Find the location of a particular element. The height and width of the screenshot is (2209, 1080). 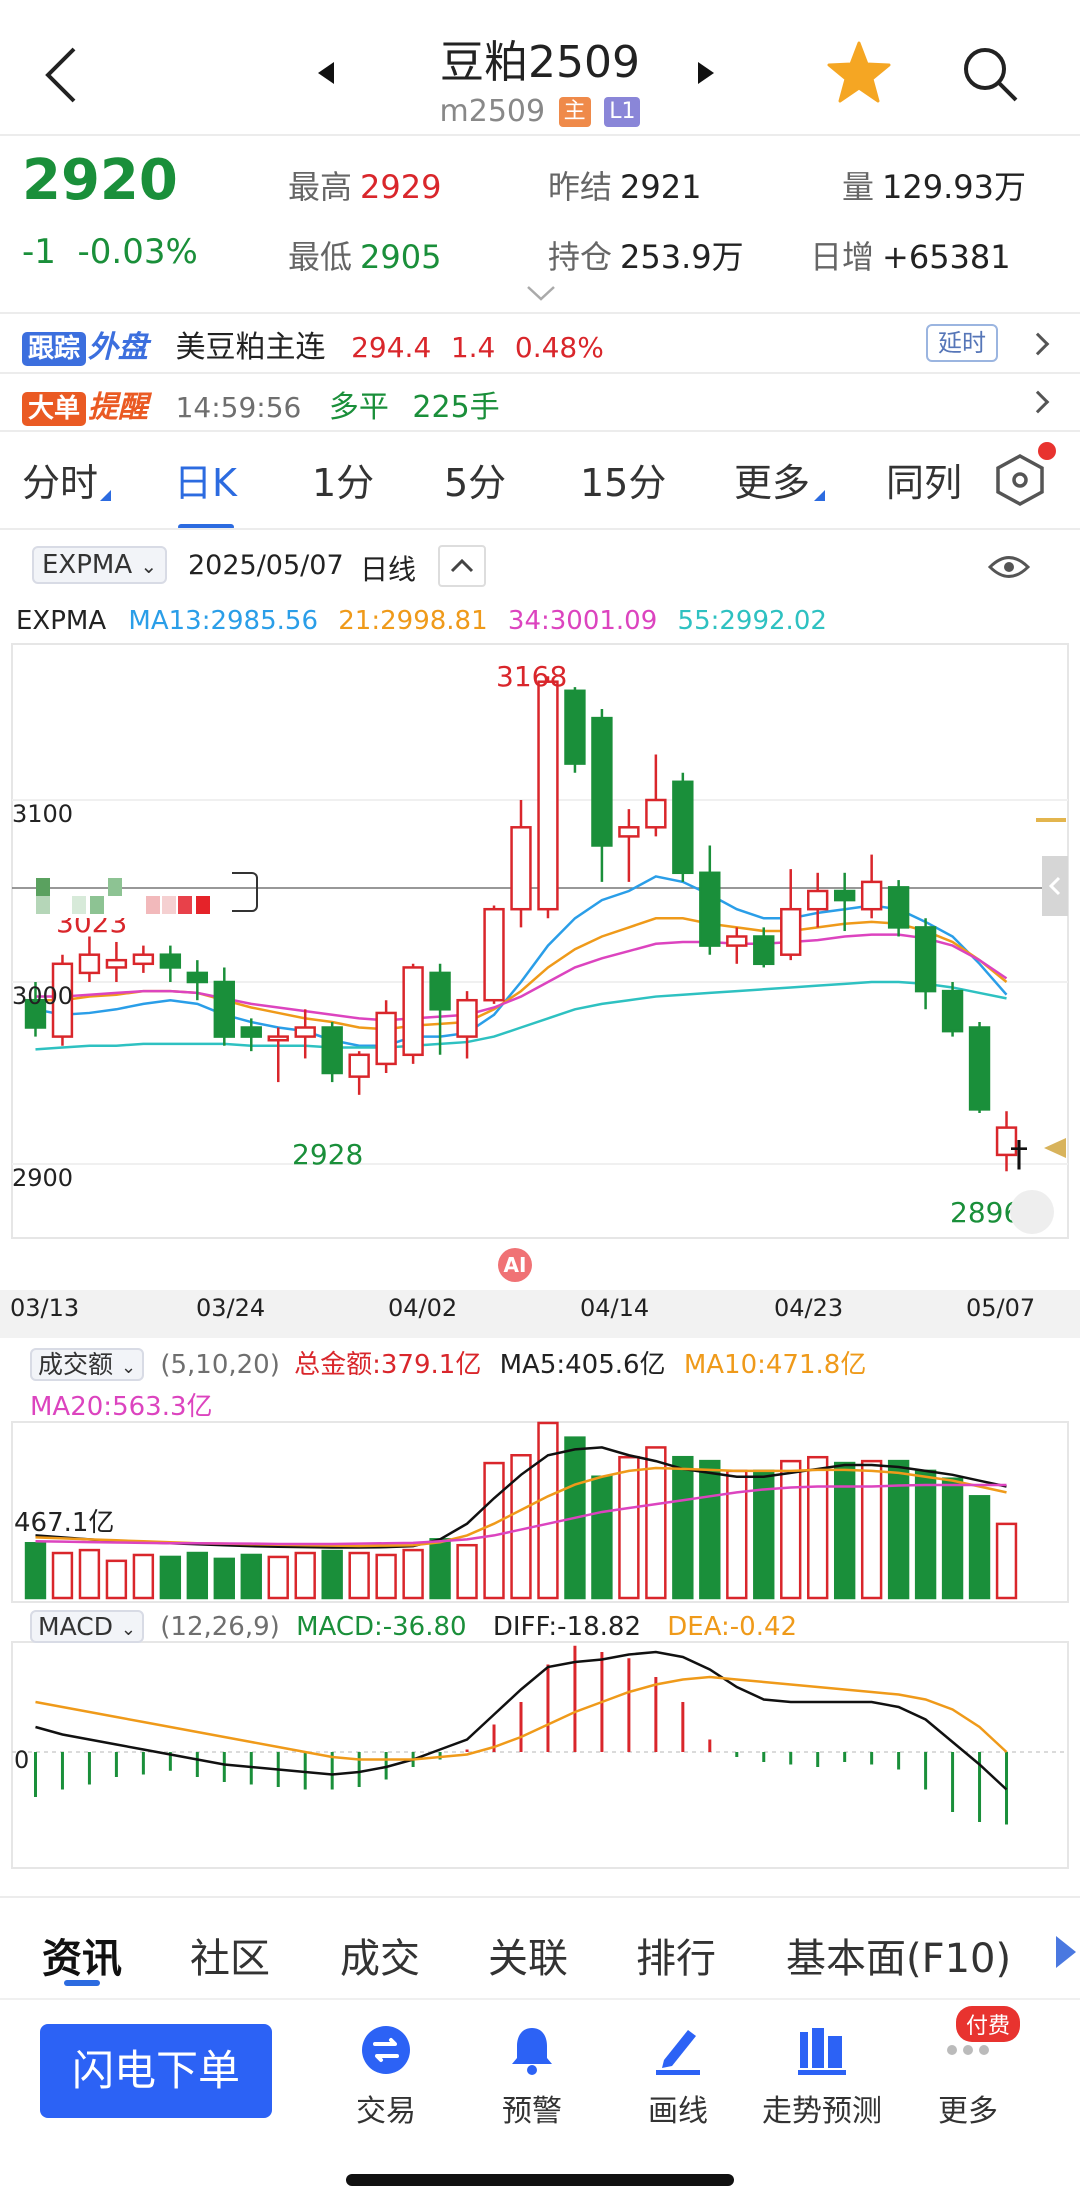

trade-icon is located at coordinates (386, 2050).